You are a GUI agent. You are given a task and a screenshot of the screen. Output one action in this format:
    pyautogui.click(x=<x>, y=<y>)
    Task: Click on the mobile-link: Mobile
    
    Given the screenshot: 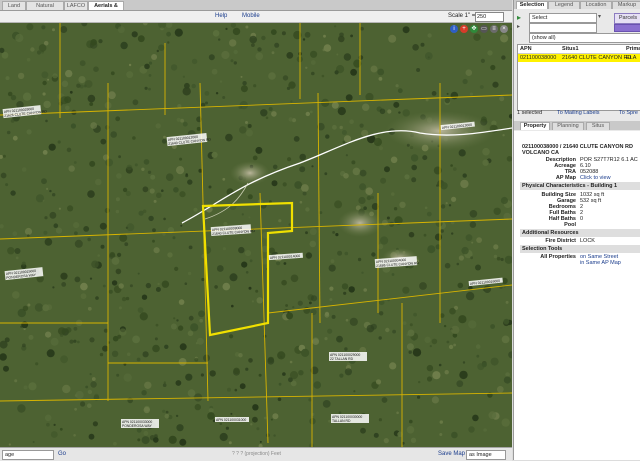 What is the action you would take?
    pyautogui.click(x=251, y=16)
    